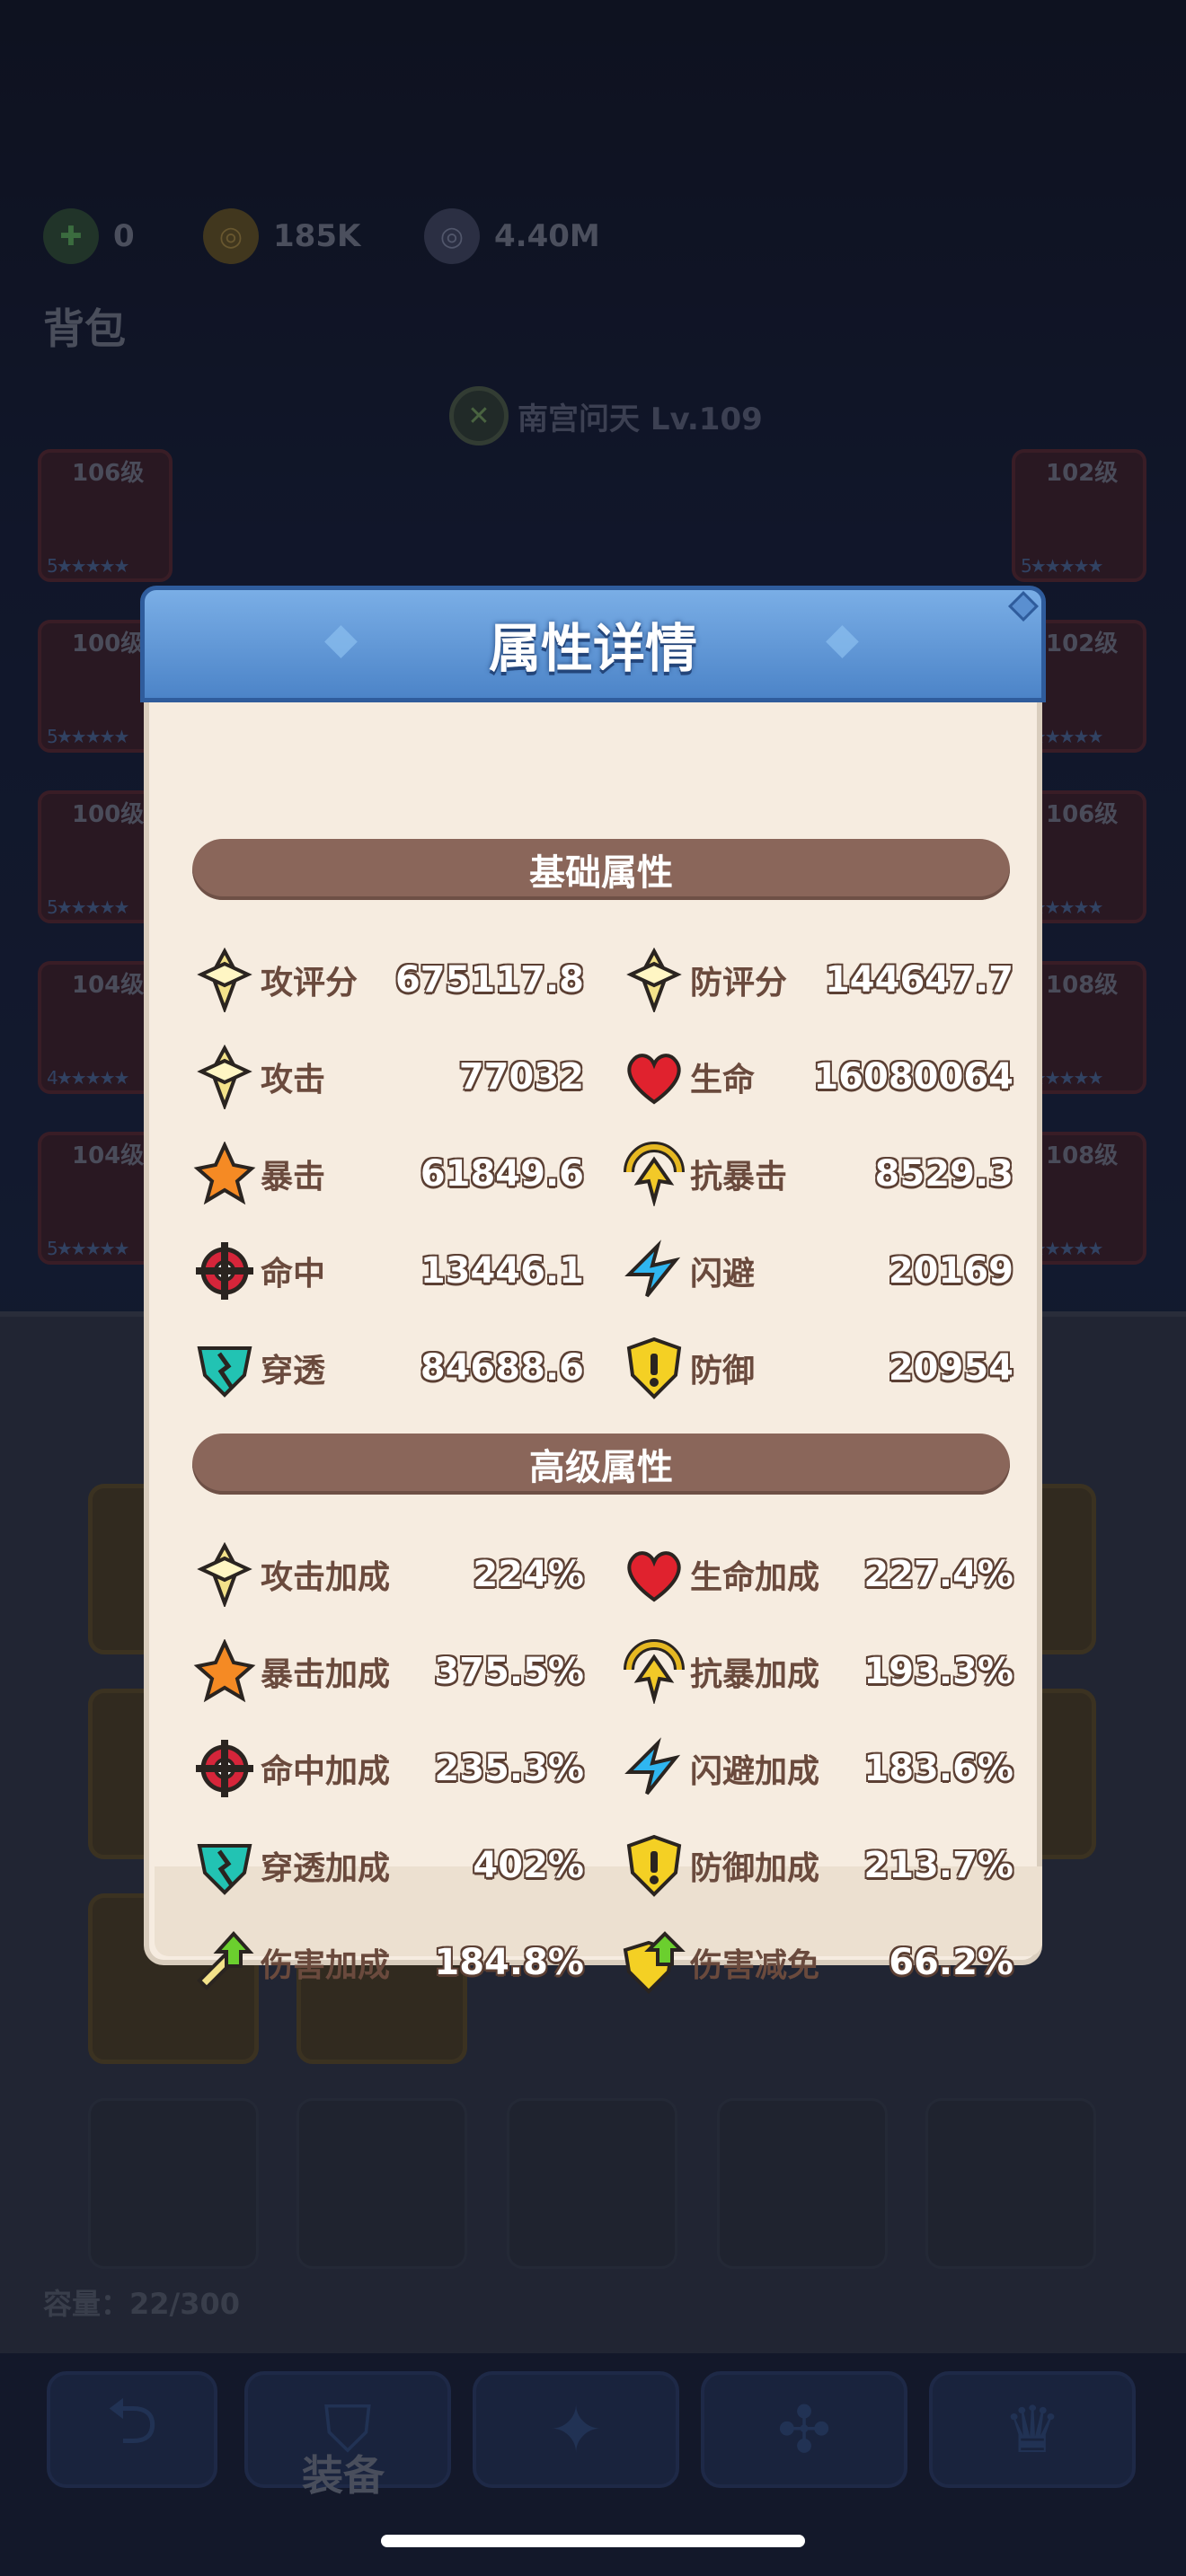 The width and height of the screenshot is (1186, 2576). I want to click on stat-row: 防评分 144647.7, so click(815, 980).